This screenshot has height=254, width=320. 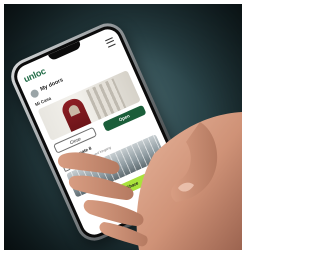 I want to click on index-finger, so click(x=89, y=163).